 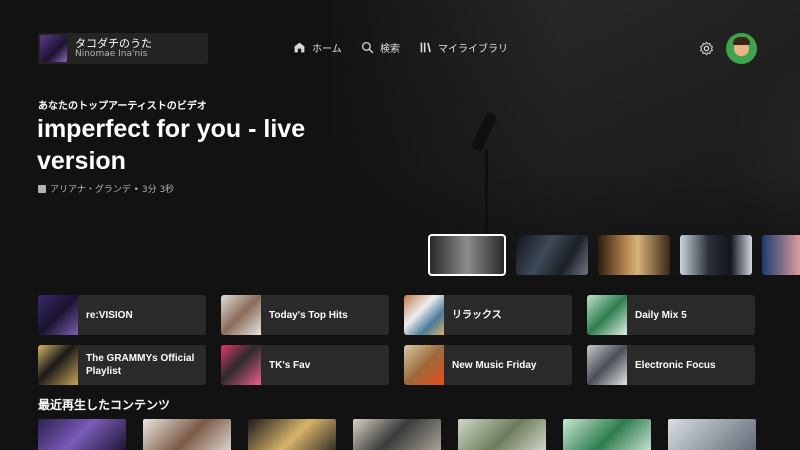 What do you see at coordinates (425, 47) in the screenshot?
I see `library-icon` at bounding box center [425, 47].